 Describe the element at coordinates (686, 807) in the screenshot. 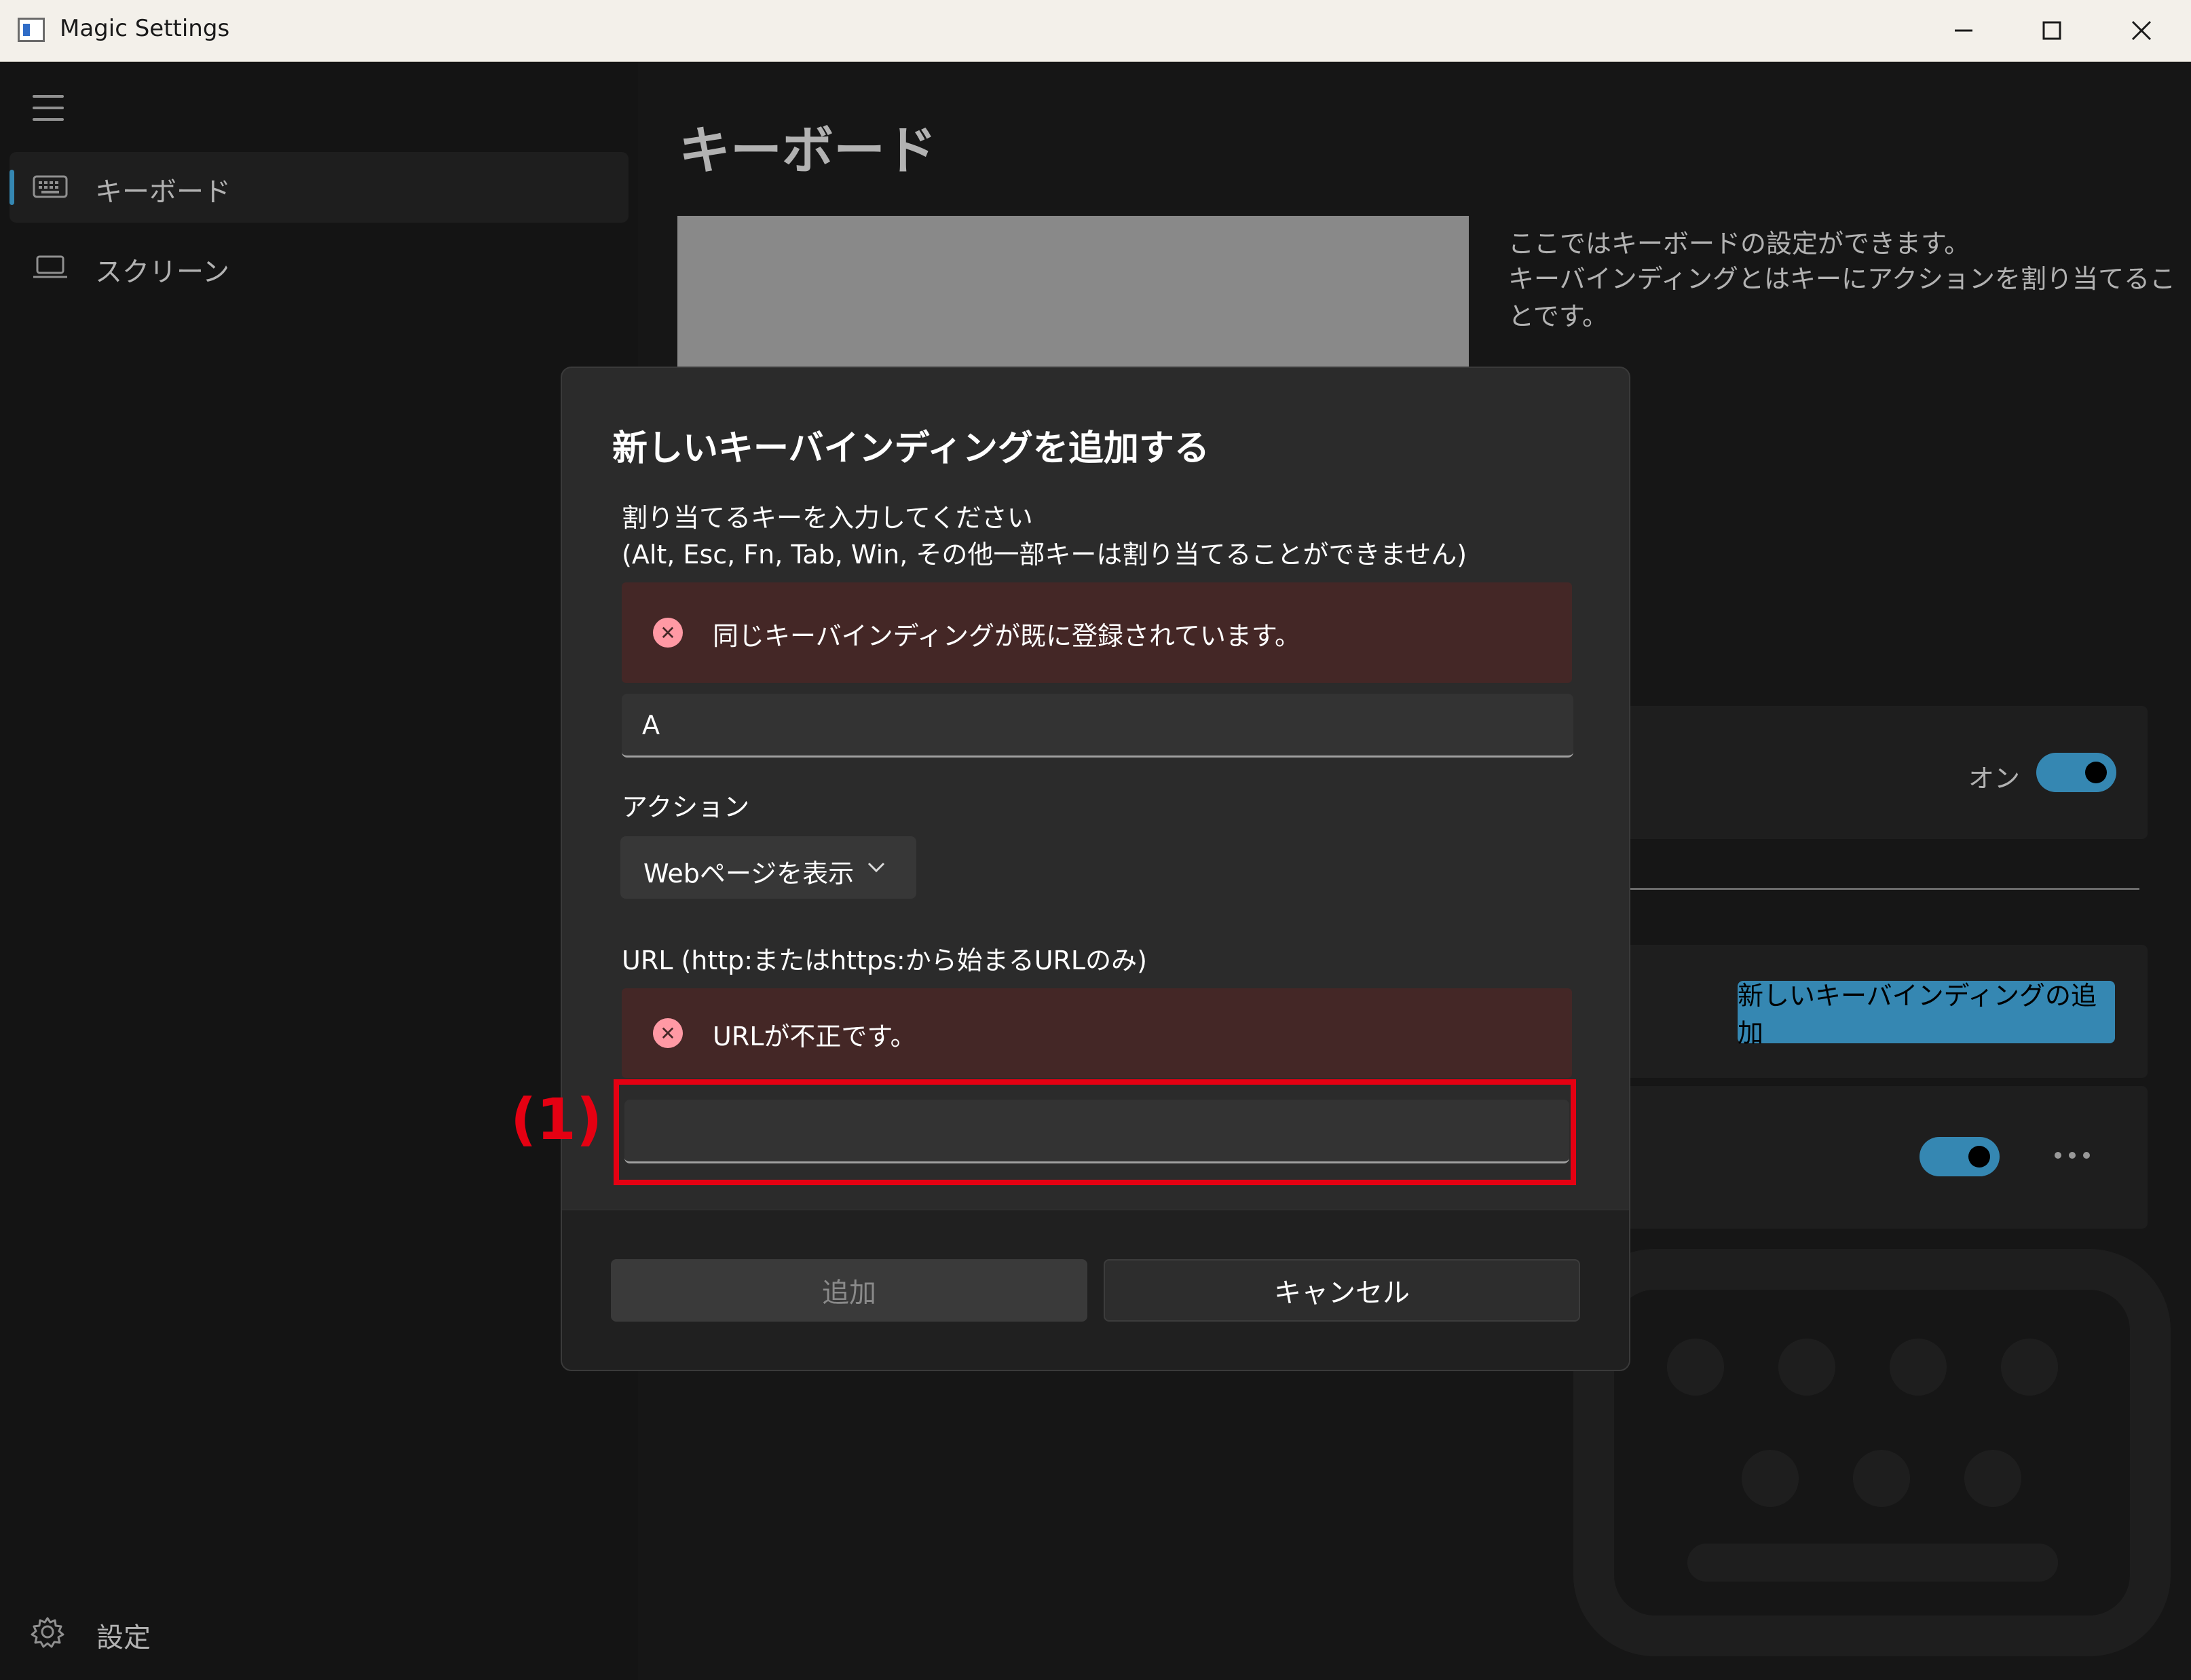

I see `action-label: アクション` at that location.